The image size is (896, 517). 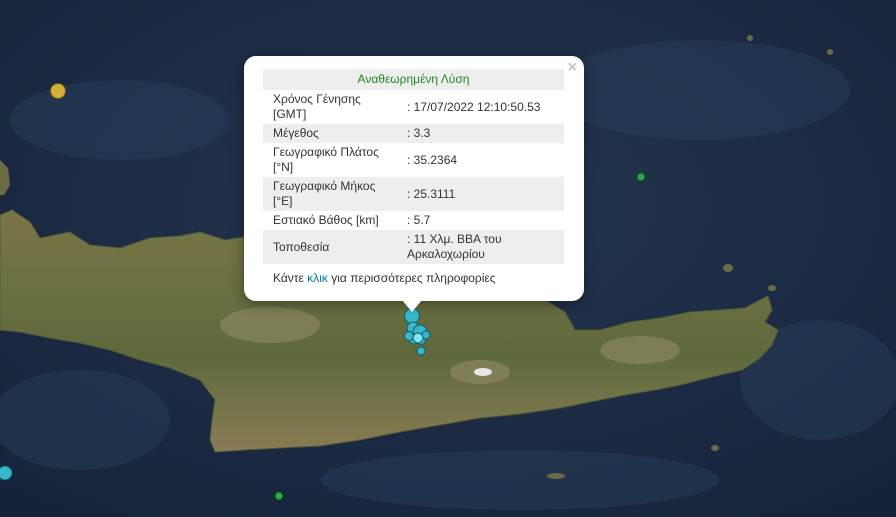 I want to click on title-row: Αναθεωρημένη Λύση, so click(x=413, y=79).